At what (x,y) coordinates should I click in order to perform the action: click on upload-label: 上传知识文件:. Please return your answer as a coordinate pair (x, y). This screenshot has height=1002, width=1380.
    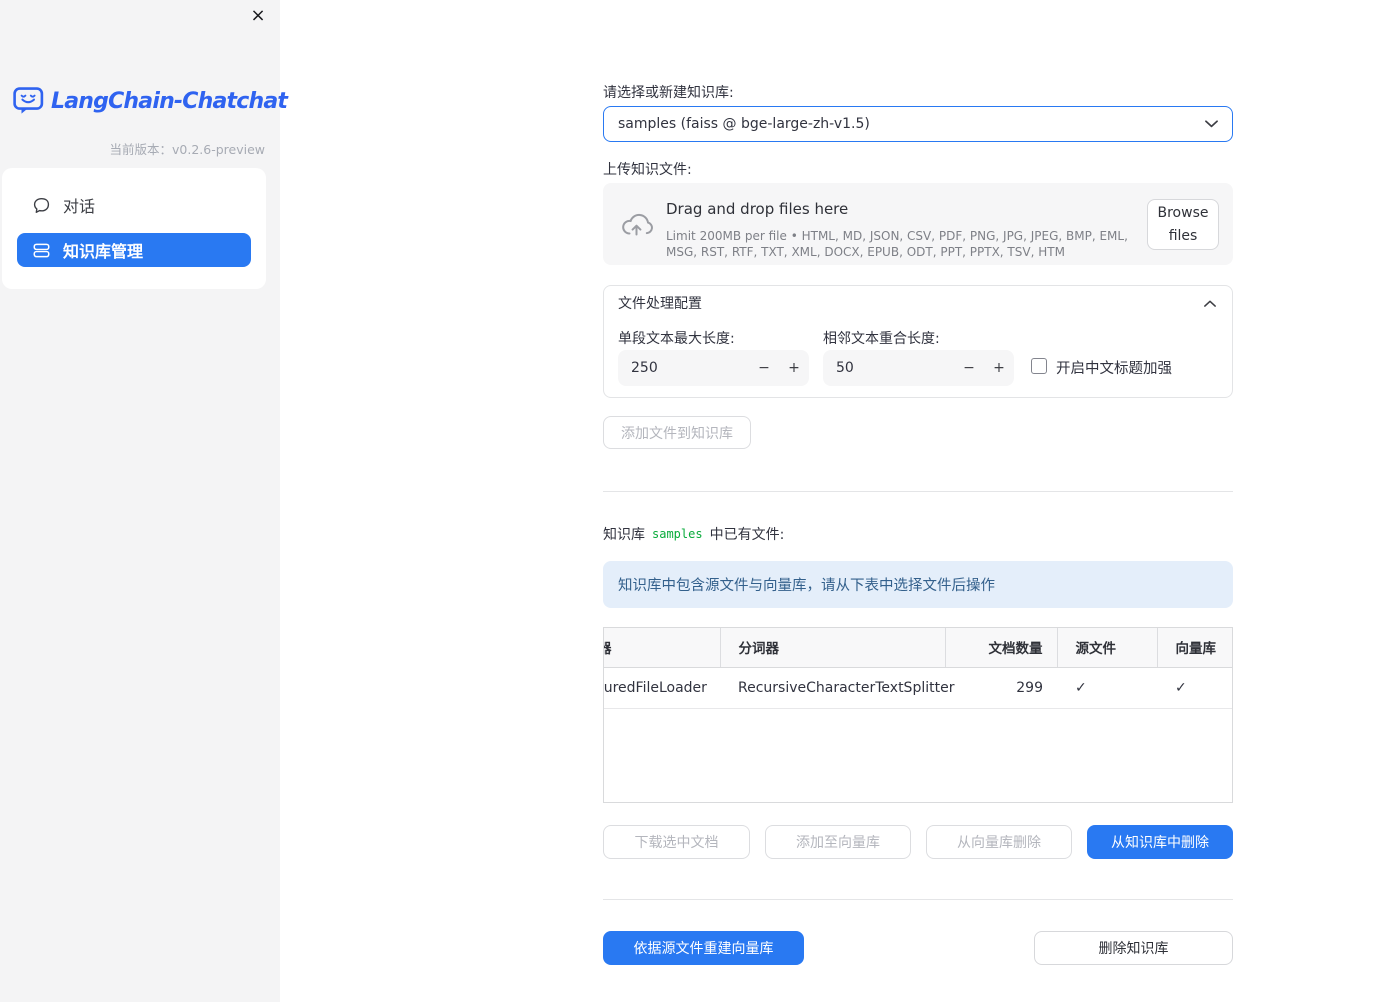
    Looking at the image, I should click on (647, 170).